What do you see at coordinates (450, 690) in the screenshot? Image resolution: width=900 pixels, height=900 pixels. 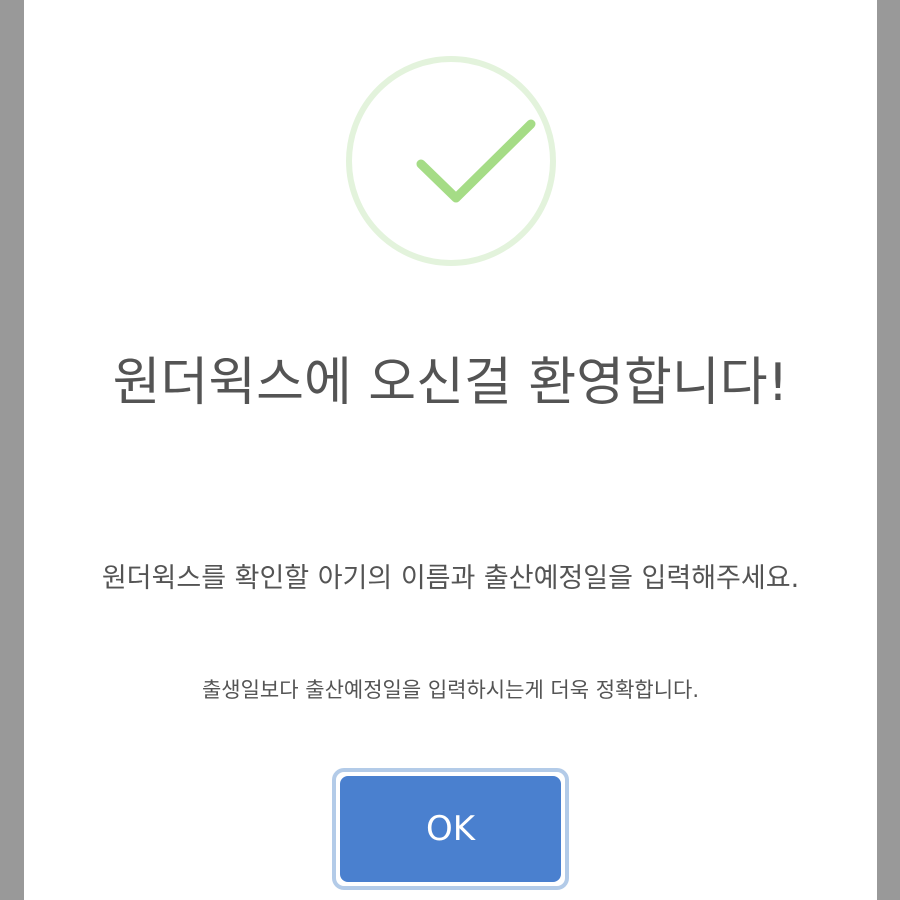 I see `dialog-subtext: 출생일보다 출산예정일을 입력하시는게 더욱 정확합니다.` at bounding box center [450, 690].